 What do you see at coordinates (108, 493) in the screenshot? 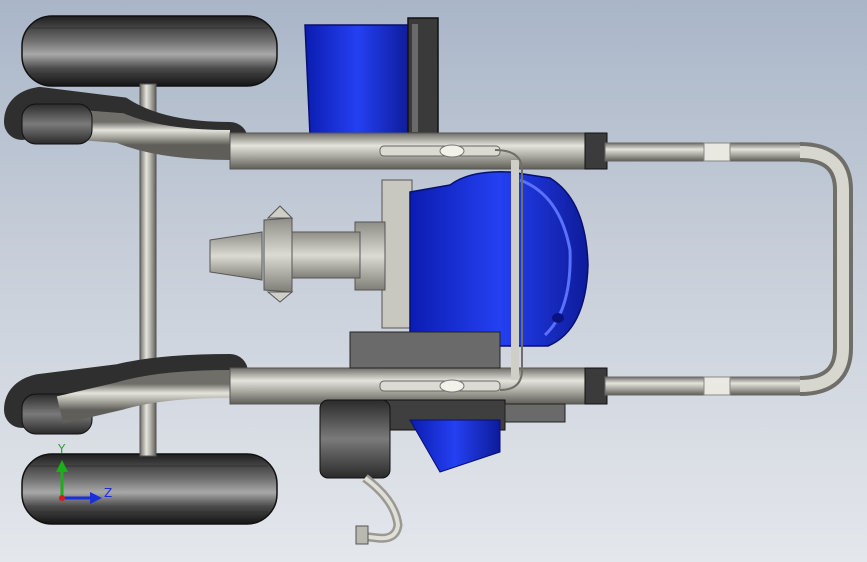
I see `triad-z-label: Z` at bounding box center [108, 493].